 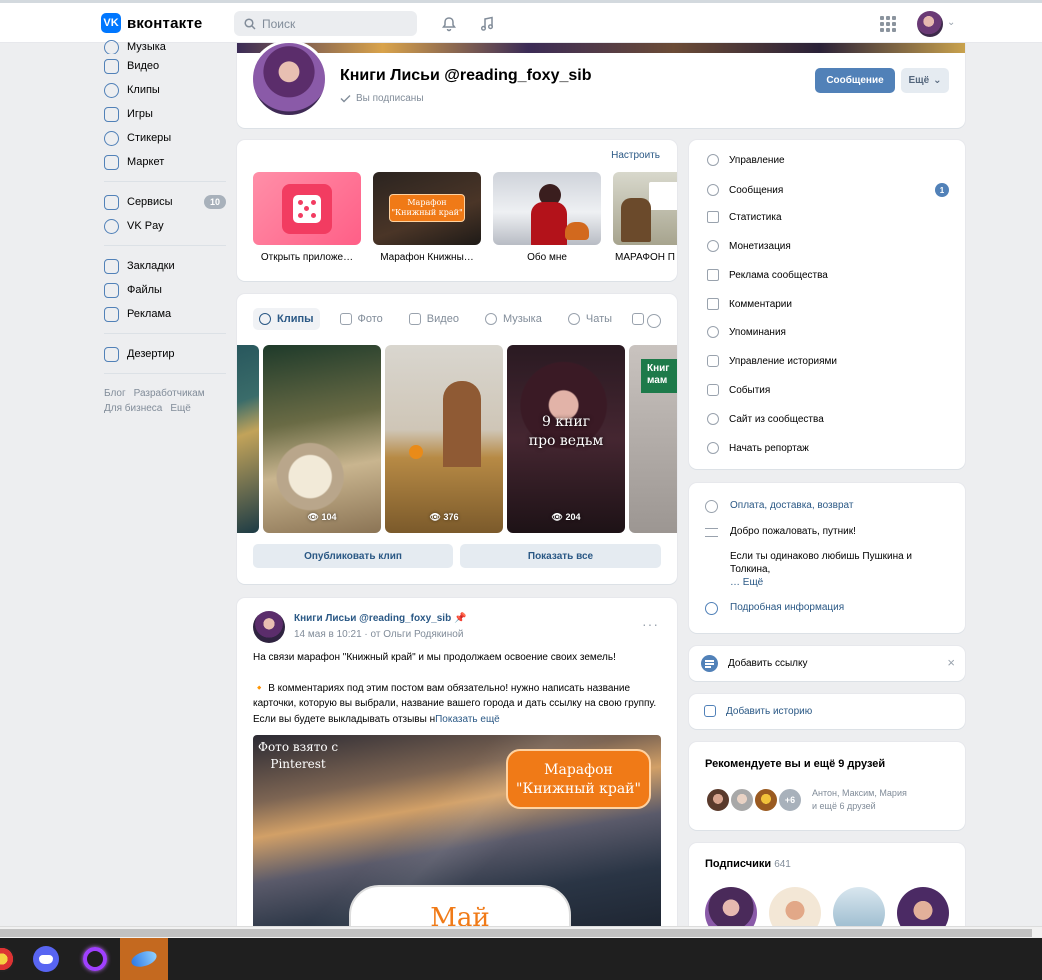 I want to click on menu-item-monetization: Монетизация, so click(x=828, y=246).